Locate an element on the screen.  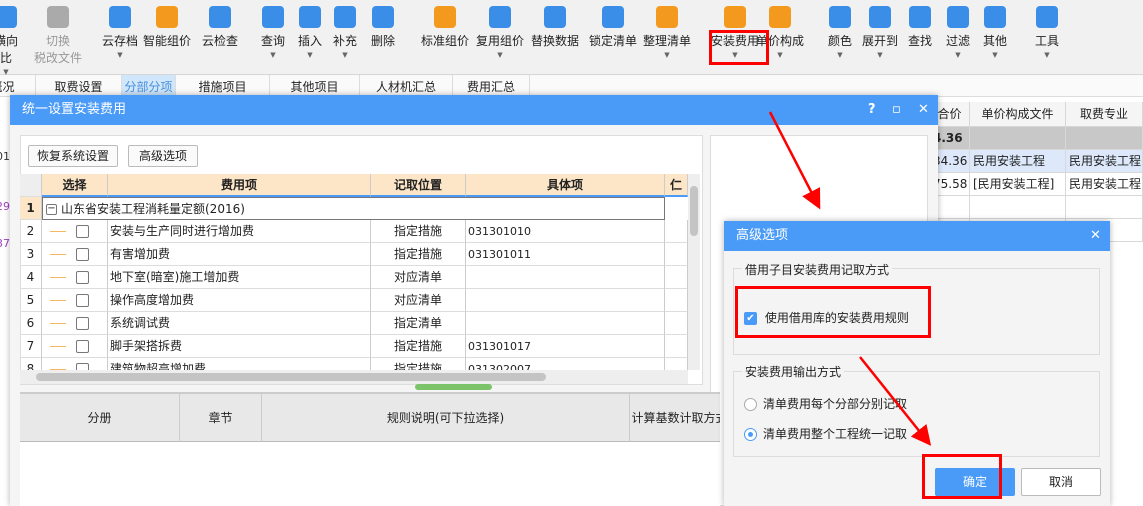
annotation-arrows is located at coordinates (850, 278).